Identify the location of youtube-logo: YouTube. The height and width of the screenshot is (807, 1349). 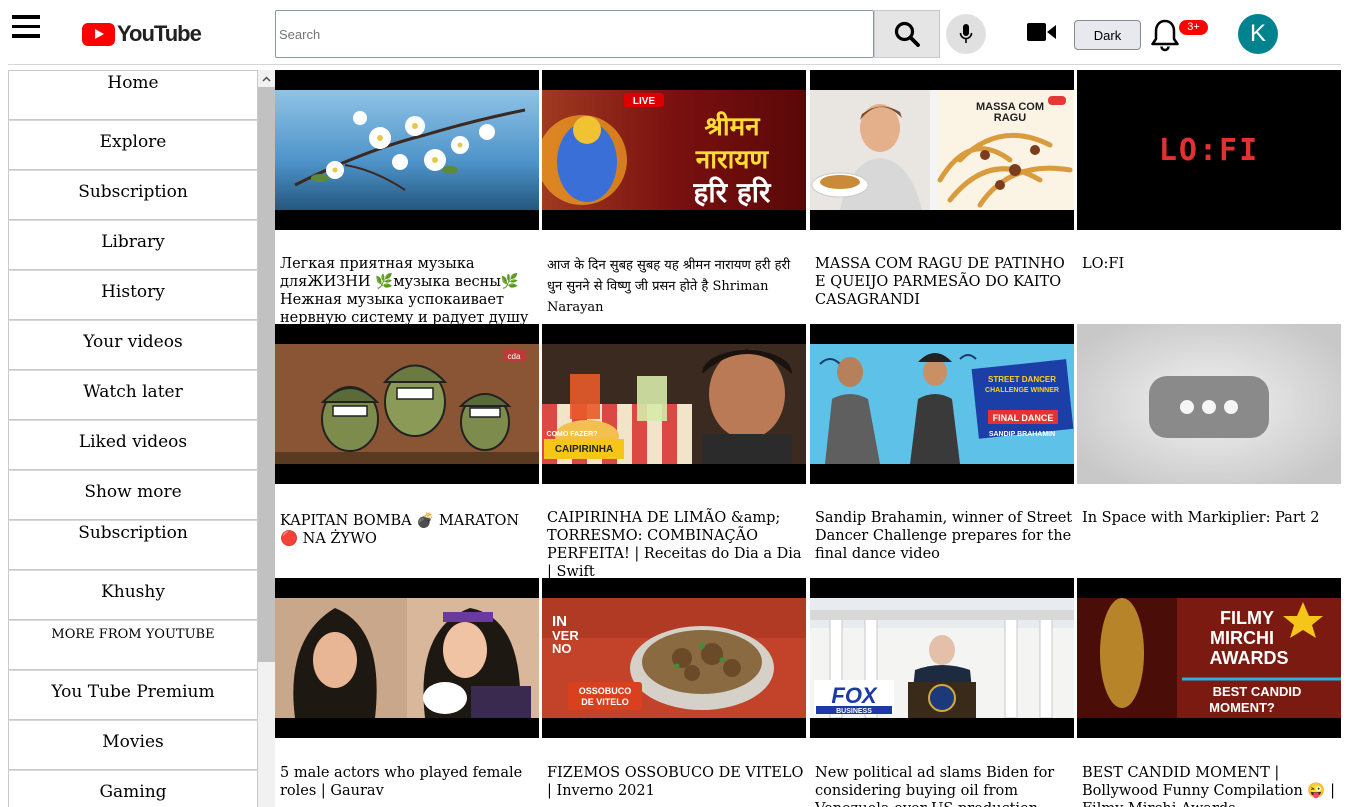
(142, 34).